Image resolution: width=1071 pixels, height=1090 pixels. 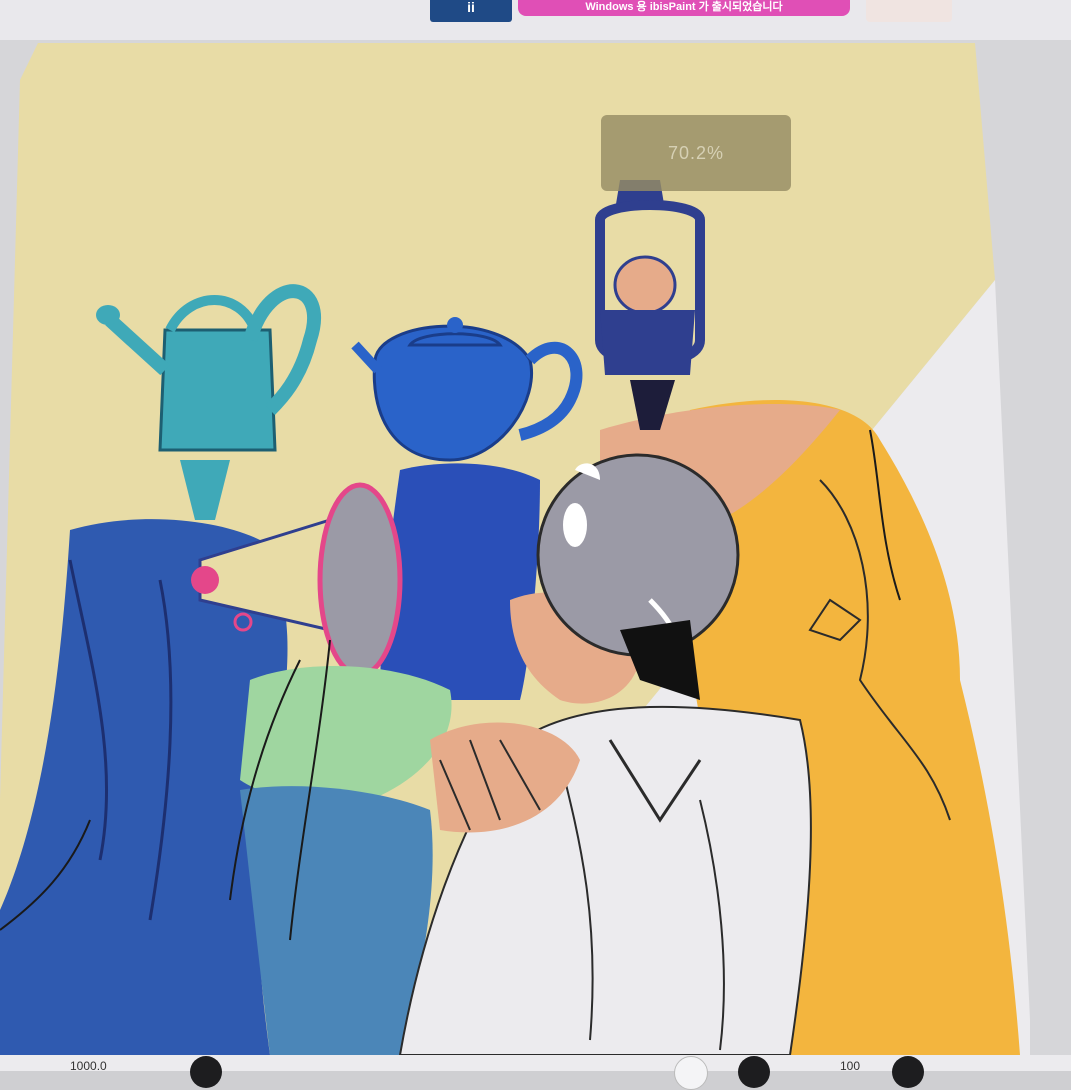 I want to click on menu-icon, so click(x=908, y=1072).